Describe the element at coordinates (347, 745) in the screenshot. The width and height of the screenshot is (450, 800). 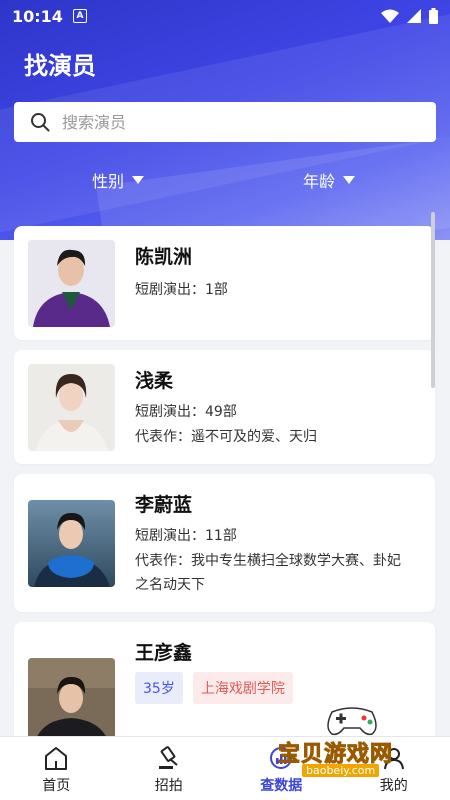
I see `watermark: 宝贝游戏网 baobeiy.com` at that location.